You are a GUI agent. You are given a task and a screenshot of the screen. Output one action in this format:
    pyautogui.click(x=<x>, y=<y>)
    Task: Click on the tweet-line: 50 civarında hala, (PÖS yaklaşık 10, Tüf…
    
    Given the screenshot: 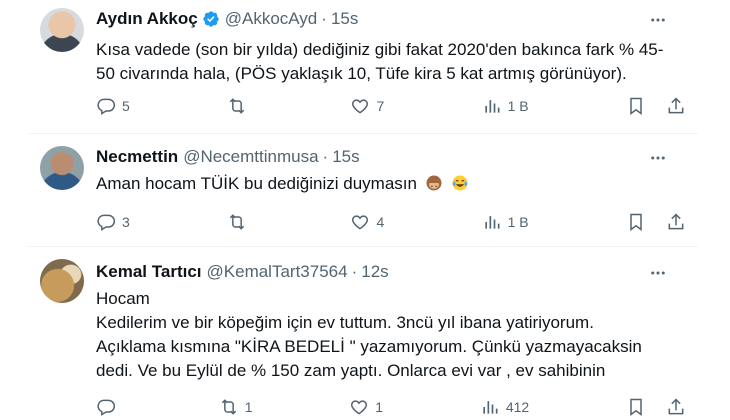 What is the action you would take?
    pyautogui.click(x=361, y=73)
    